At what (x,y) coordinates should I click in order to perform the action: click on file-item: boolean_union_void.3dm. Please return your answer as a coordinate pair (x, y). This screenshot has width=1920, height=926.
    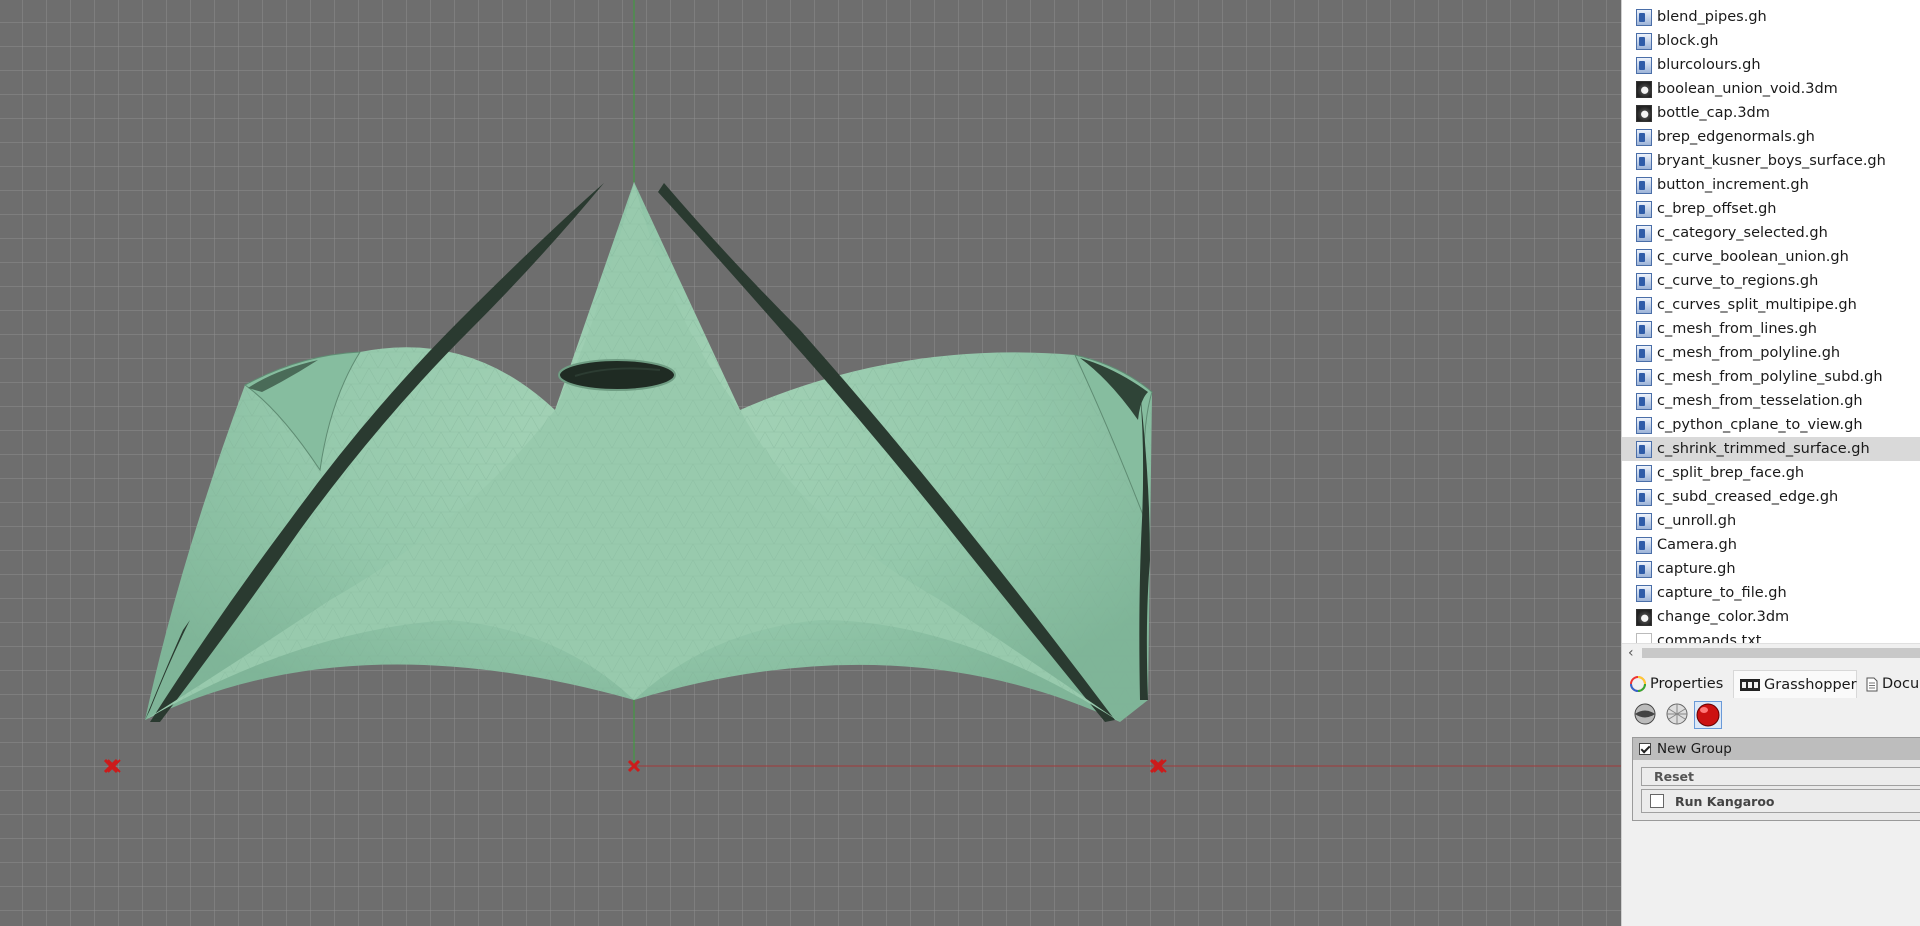
    Looking at the image, I should click on (1771, 89).